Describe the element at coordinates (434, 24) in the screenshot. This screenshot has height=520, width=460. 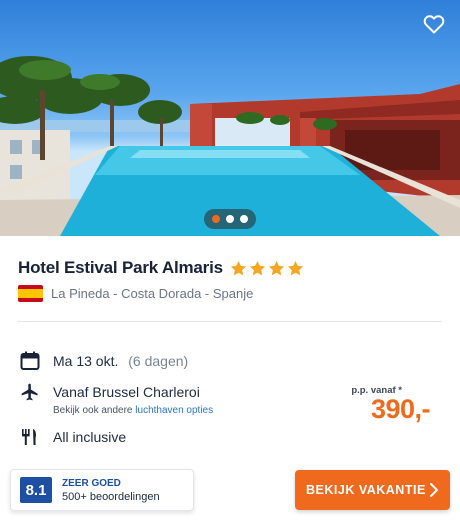
I see `heart-icon` at that location.